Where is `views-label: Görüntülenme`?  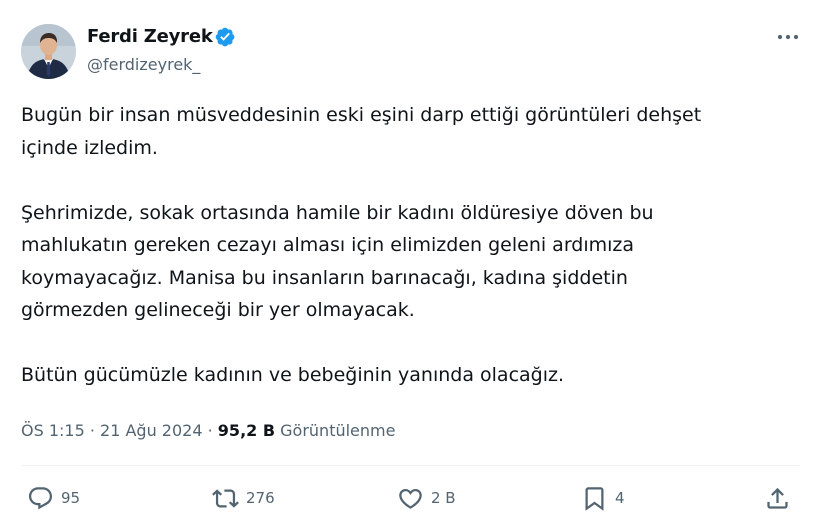 views-label: Görüntülenme is located at coordinates (338, 430).